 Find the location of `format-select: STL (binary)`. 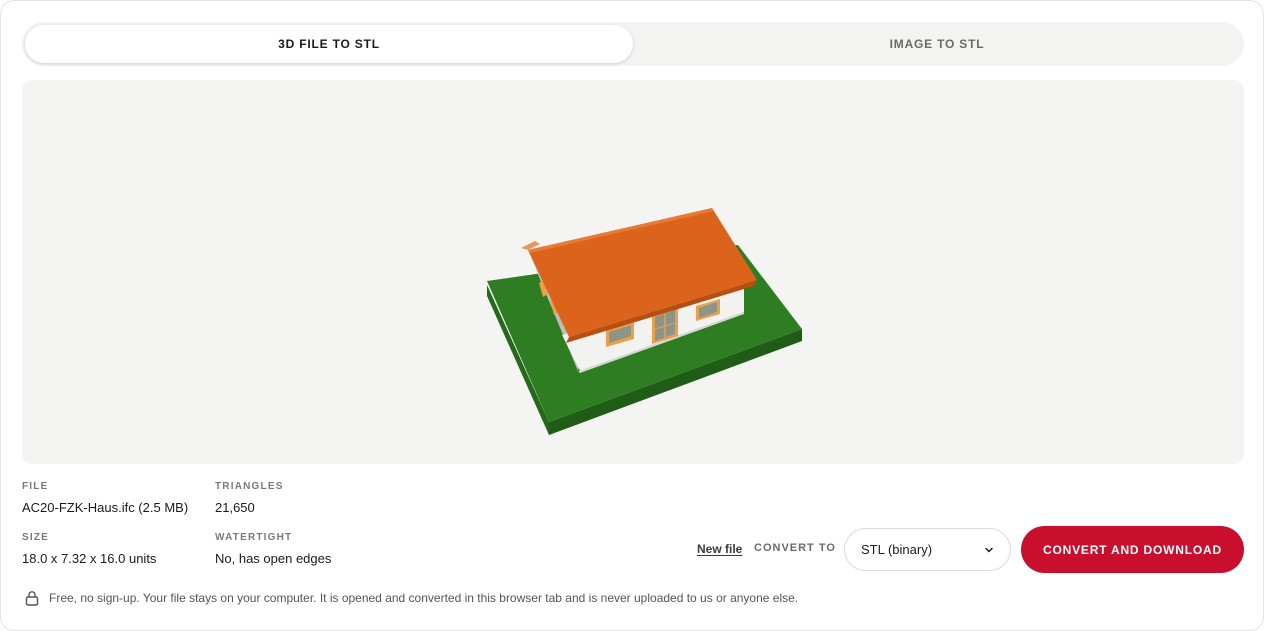

format-select: STL (binary) is located at coordinates (927, 549).